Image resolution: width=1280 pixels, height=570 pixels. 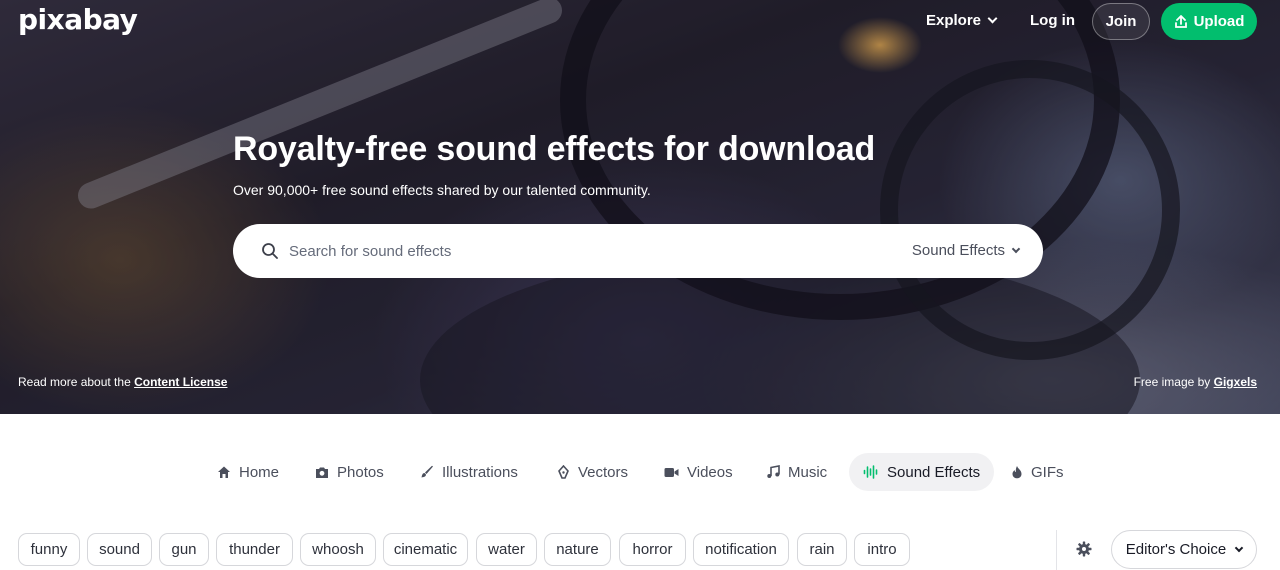 I want to click on credit-prefix: Free image by, so click(x=1173, y=382).